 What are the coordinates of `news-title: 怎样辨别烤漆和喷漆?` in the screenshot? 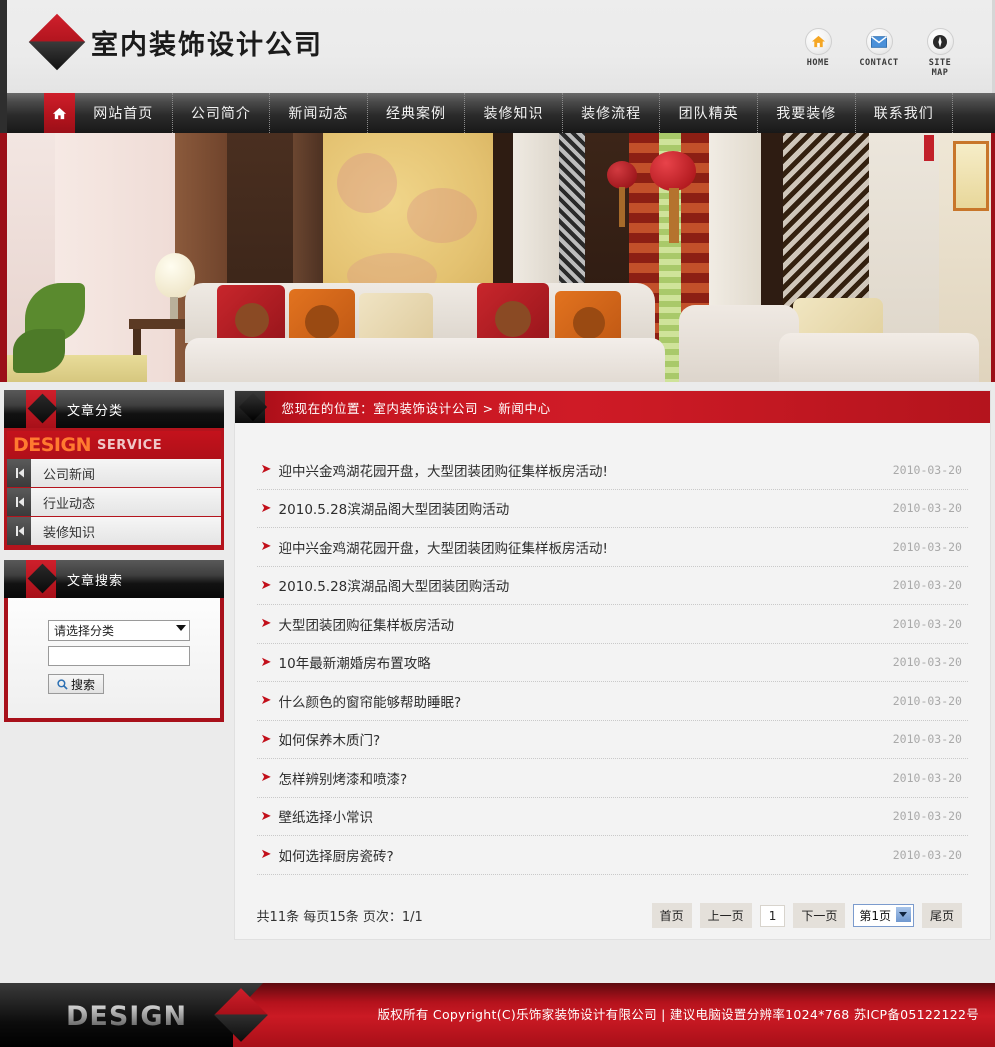 It's located at (343, 779).